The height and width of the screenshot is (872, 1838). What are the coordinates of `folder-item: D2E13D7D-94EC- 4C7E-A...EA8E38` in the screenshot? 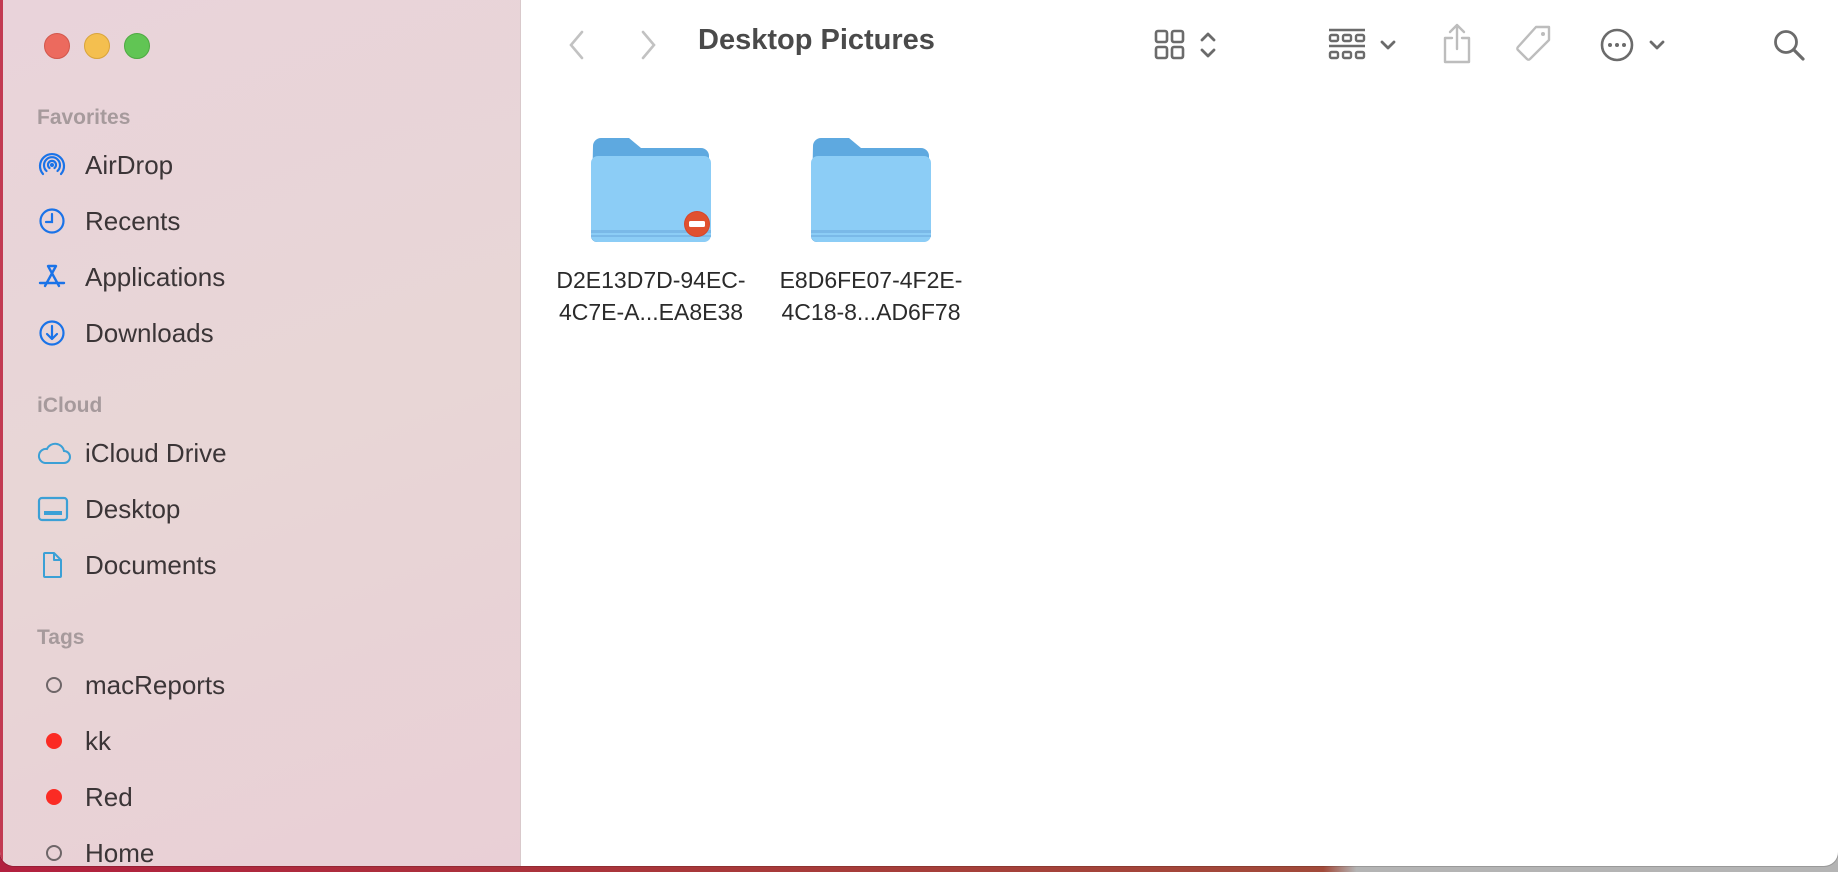 It's located at (651, 232).